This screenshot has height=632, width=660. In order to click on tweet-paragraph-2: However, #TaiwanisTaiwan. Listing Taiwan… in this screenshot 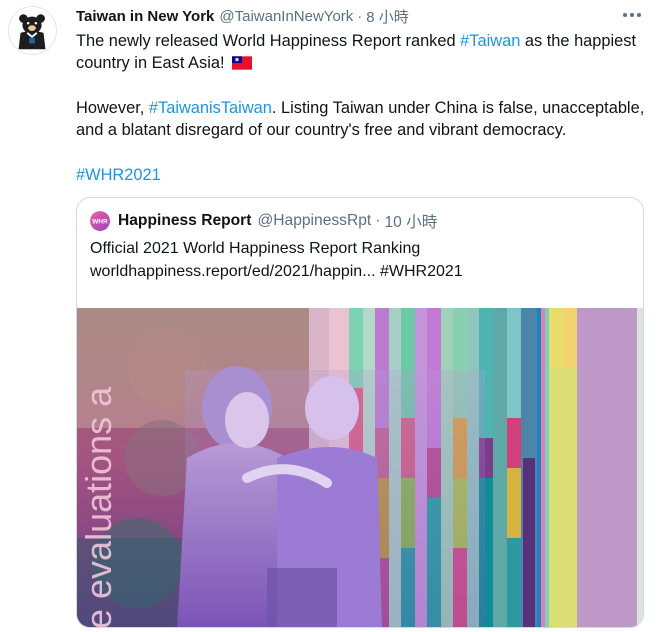, I will do `click(362, 119)`.